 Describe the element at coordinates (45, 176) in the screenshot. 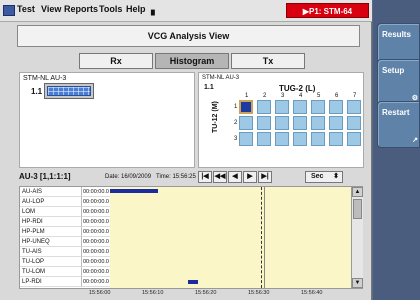

I see `au-channel-label: AU-3 [1,1:1:1]` at that location.